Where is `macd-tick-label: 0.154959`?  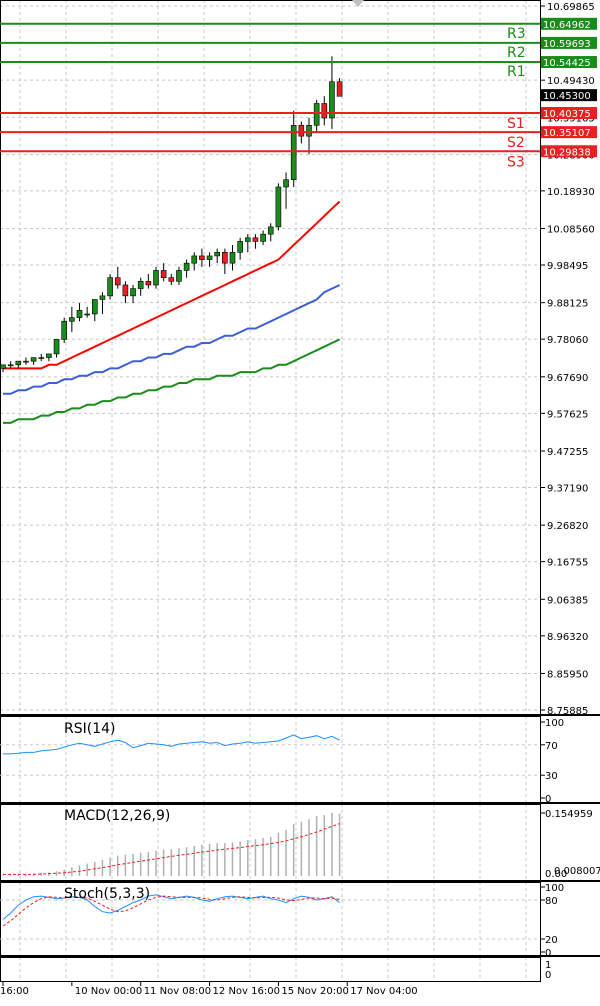 macd-tick-label: 0.154959 is located at coordinates (569, 814).